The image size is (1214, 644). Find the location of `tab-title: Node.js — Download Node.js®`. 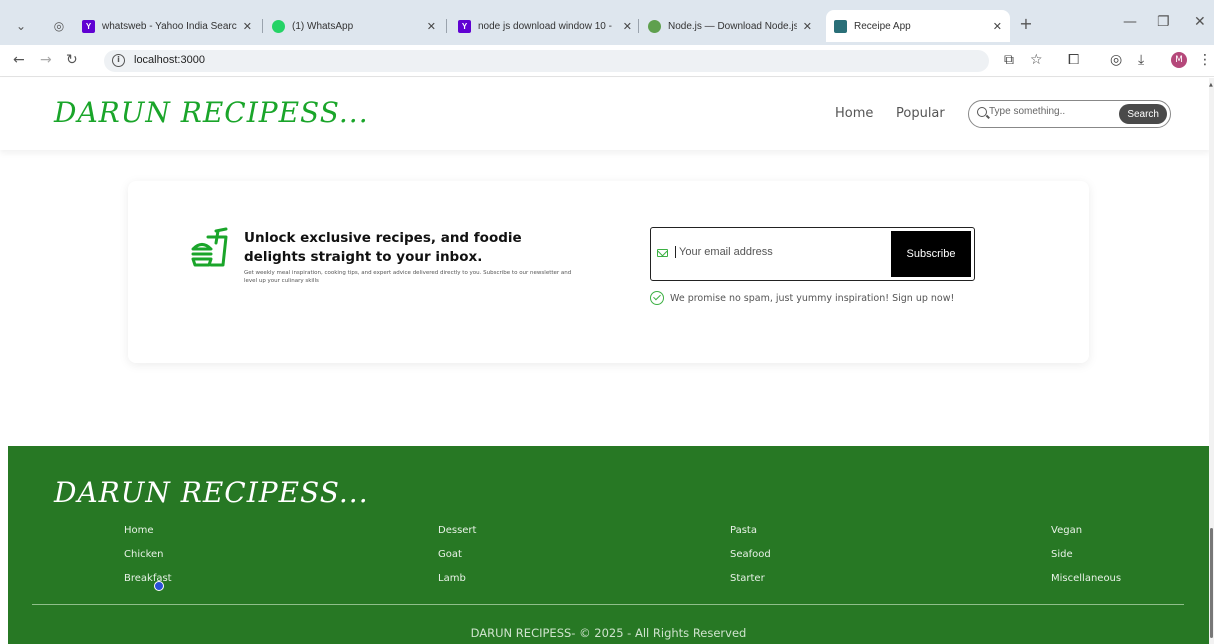

tab-title: Node.js — Download Node.js® is located at coordinates (732, 26).